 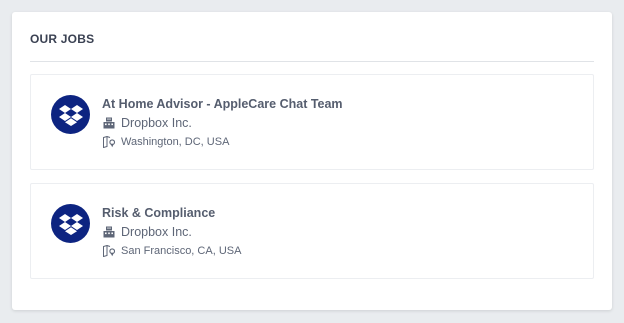 What do you see at coordinates (158, 213) in the screenshot?
I see `job-title: Risk & Compliance` at bounding box center [158, 213].